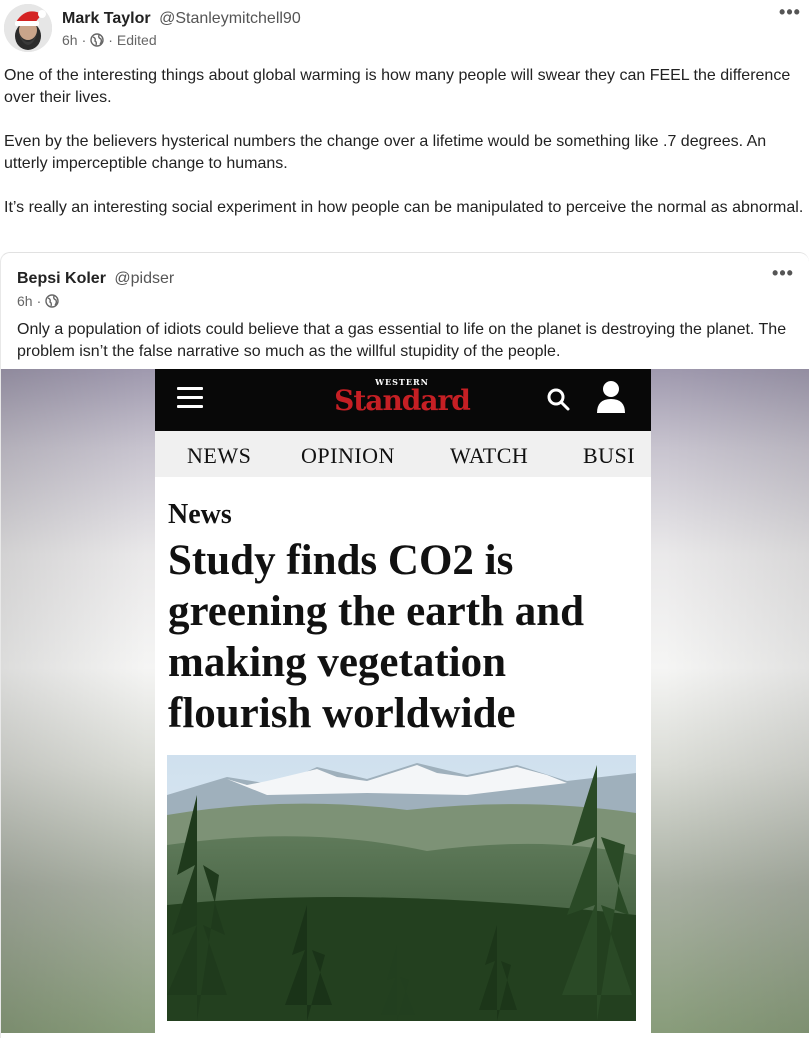 The height and width of the screenshot is (1038, 809). I want to click on site-header-bar: WESTERN Standard, so click(403, 400).